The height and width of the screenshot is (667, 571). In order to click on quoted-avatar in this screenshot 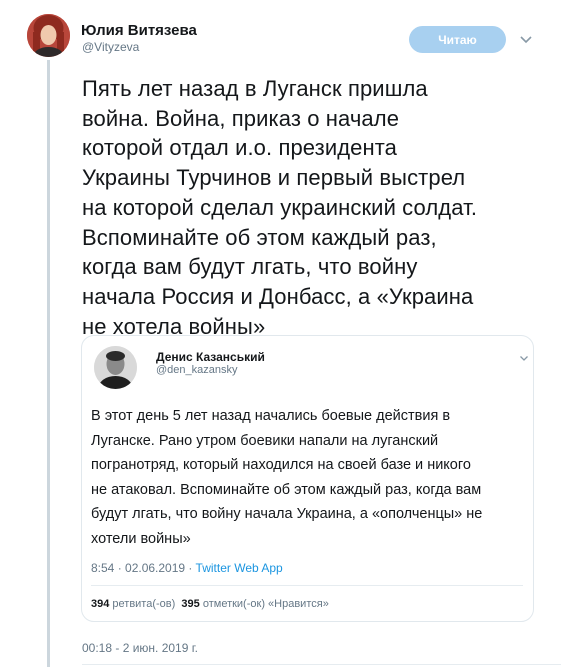, I will do `click(115, 367)`.